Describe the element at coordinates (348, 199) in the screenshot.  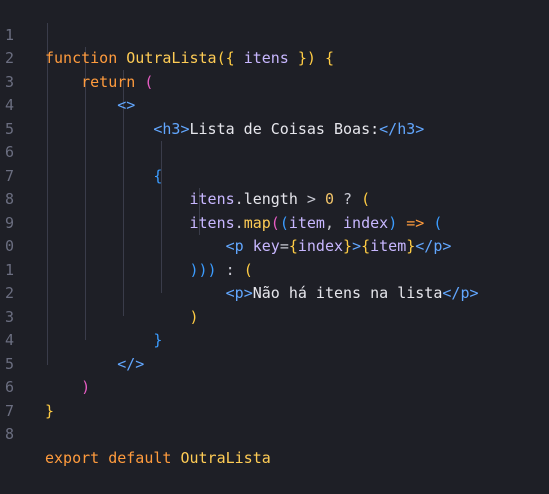
I see `operator: ?` at that location.